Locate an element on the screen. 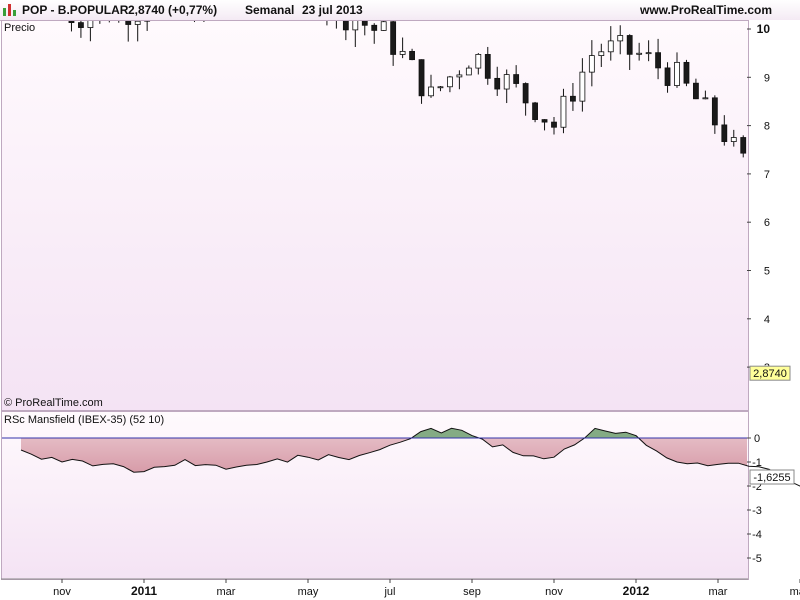  price-y-tick-label: 7 is located at coordinates (767, 175).